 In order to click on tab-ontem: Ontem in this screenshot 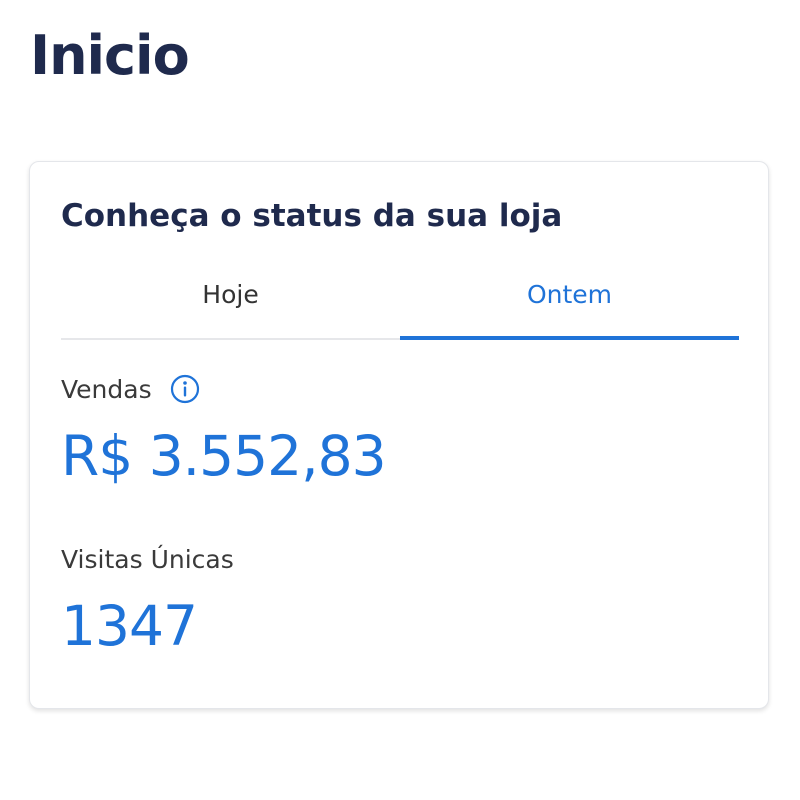, I will do `click(569, 304)`.